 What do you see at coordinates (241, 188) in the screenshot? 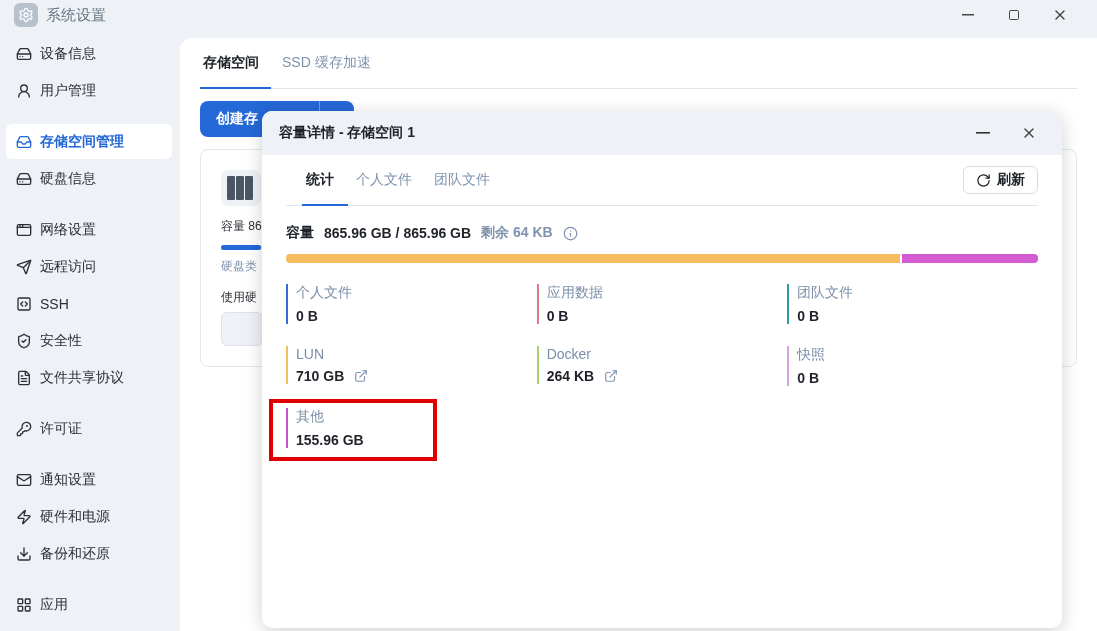
I see `server-icon` at bounding box center [241, 188].